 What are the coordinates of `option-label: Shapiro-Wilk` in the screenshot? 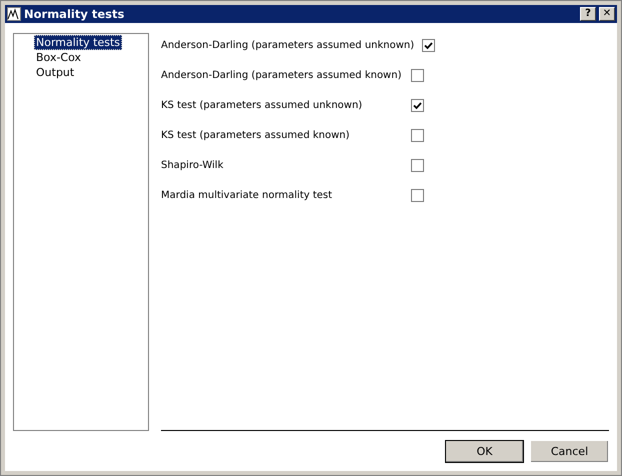 It's located at (192, 165).